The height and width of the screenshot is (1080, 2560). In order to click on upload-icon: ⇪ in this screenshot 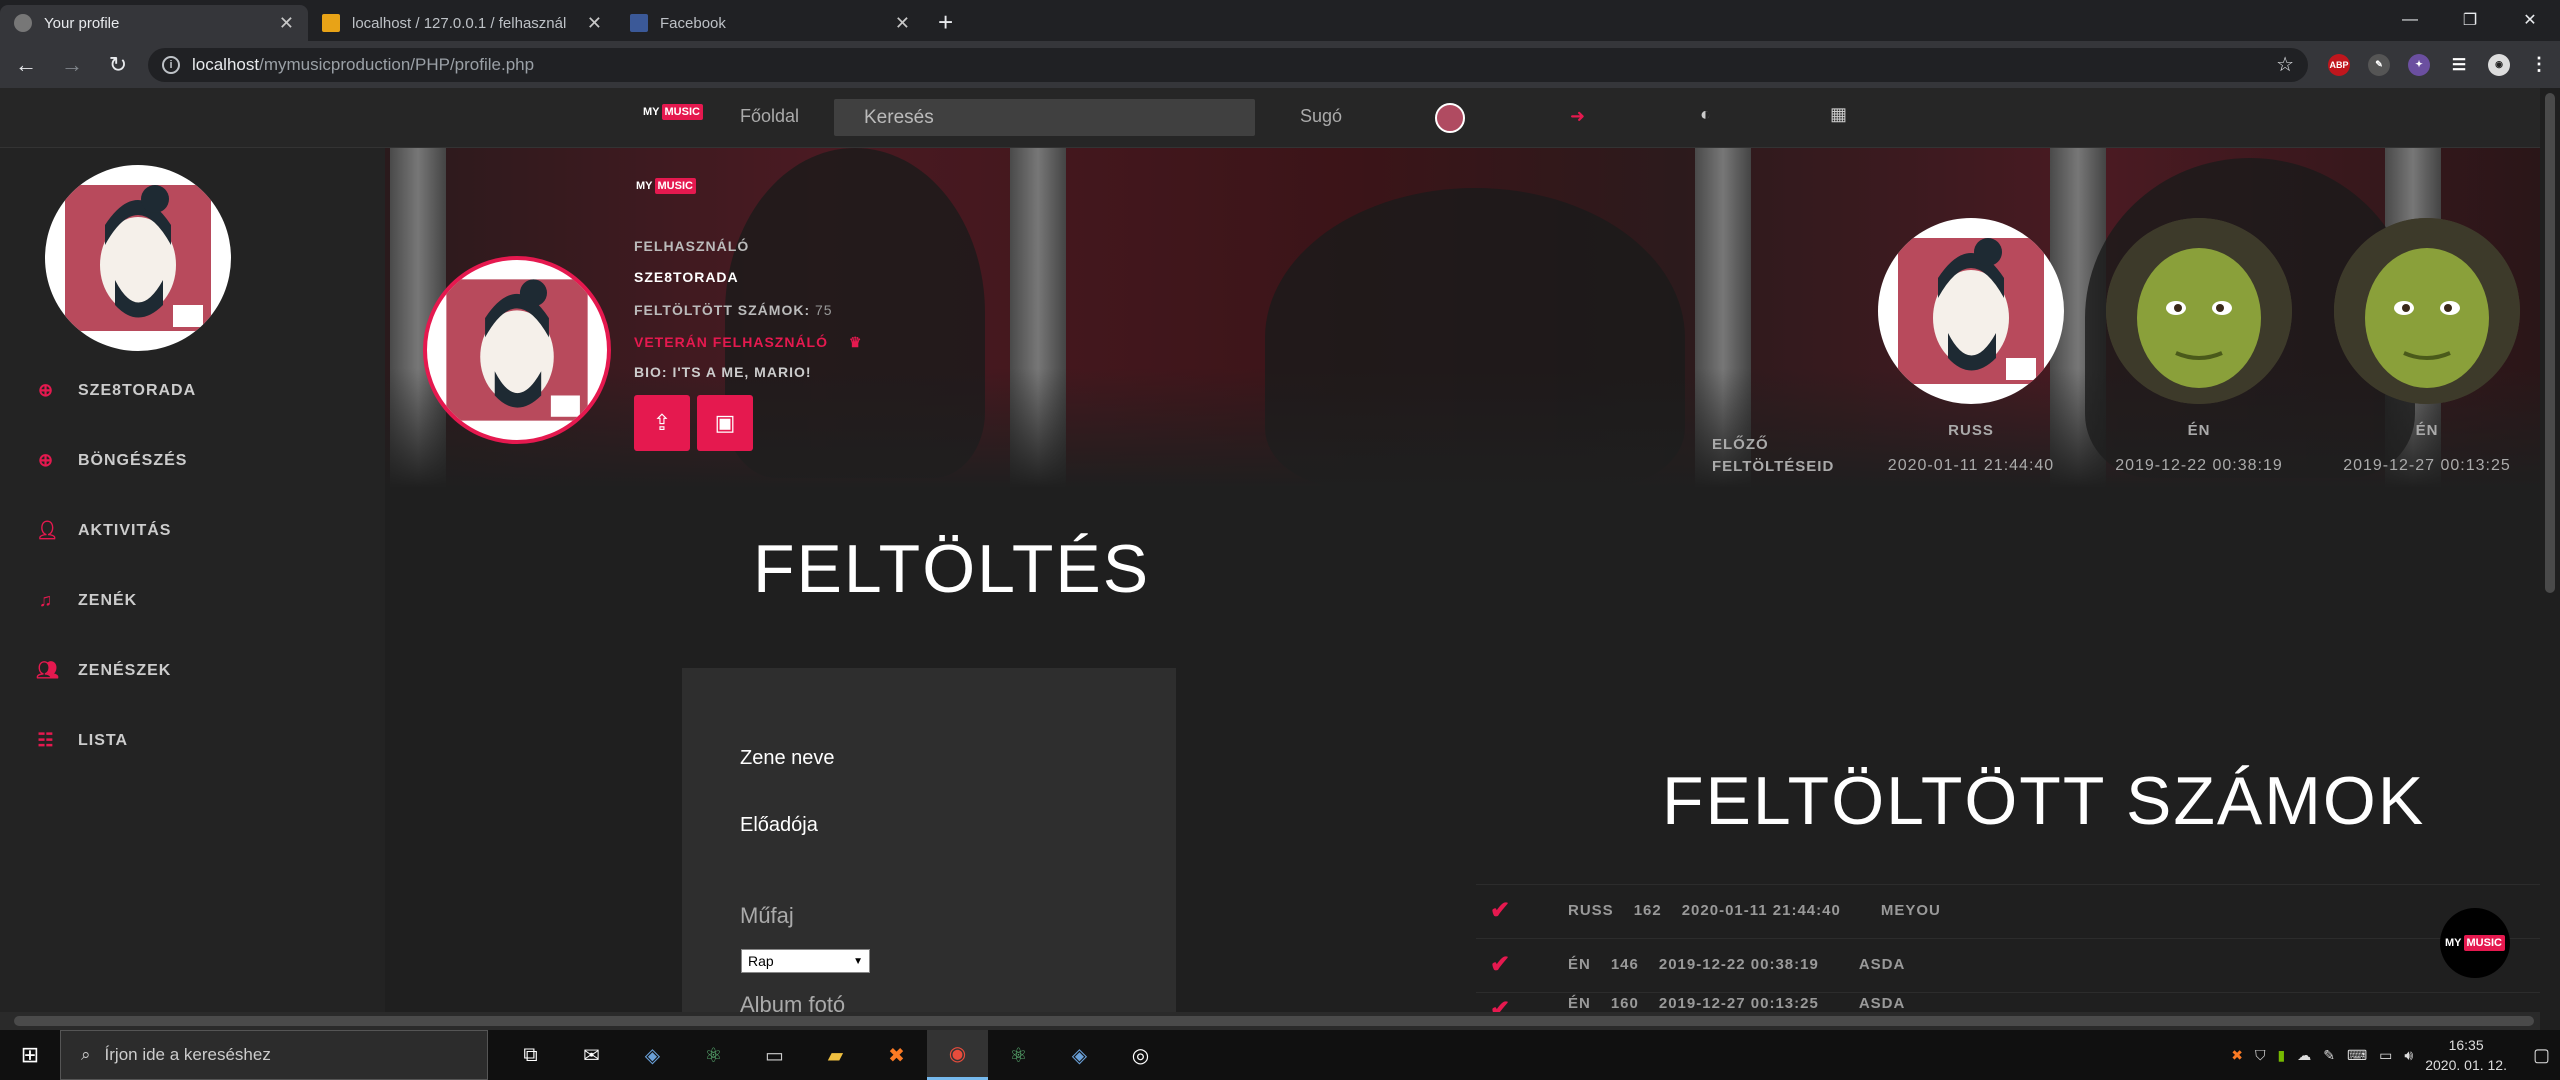, I will do `click(662, 422)`.